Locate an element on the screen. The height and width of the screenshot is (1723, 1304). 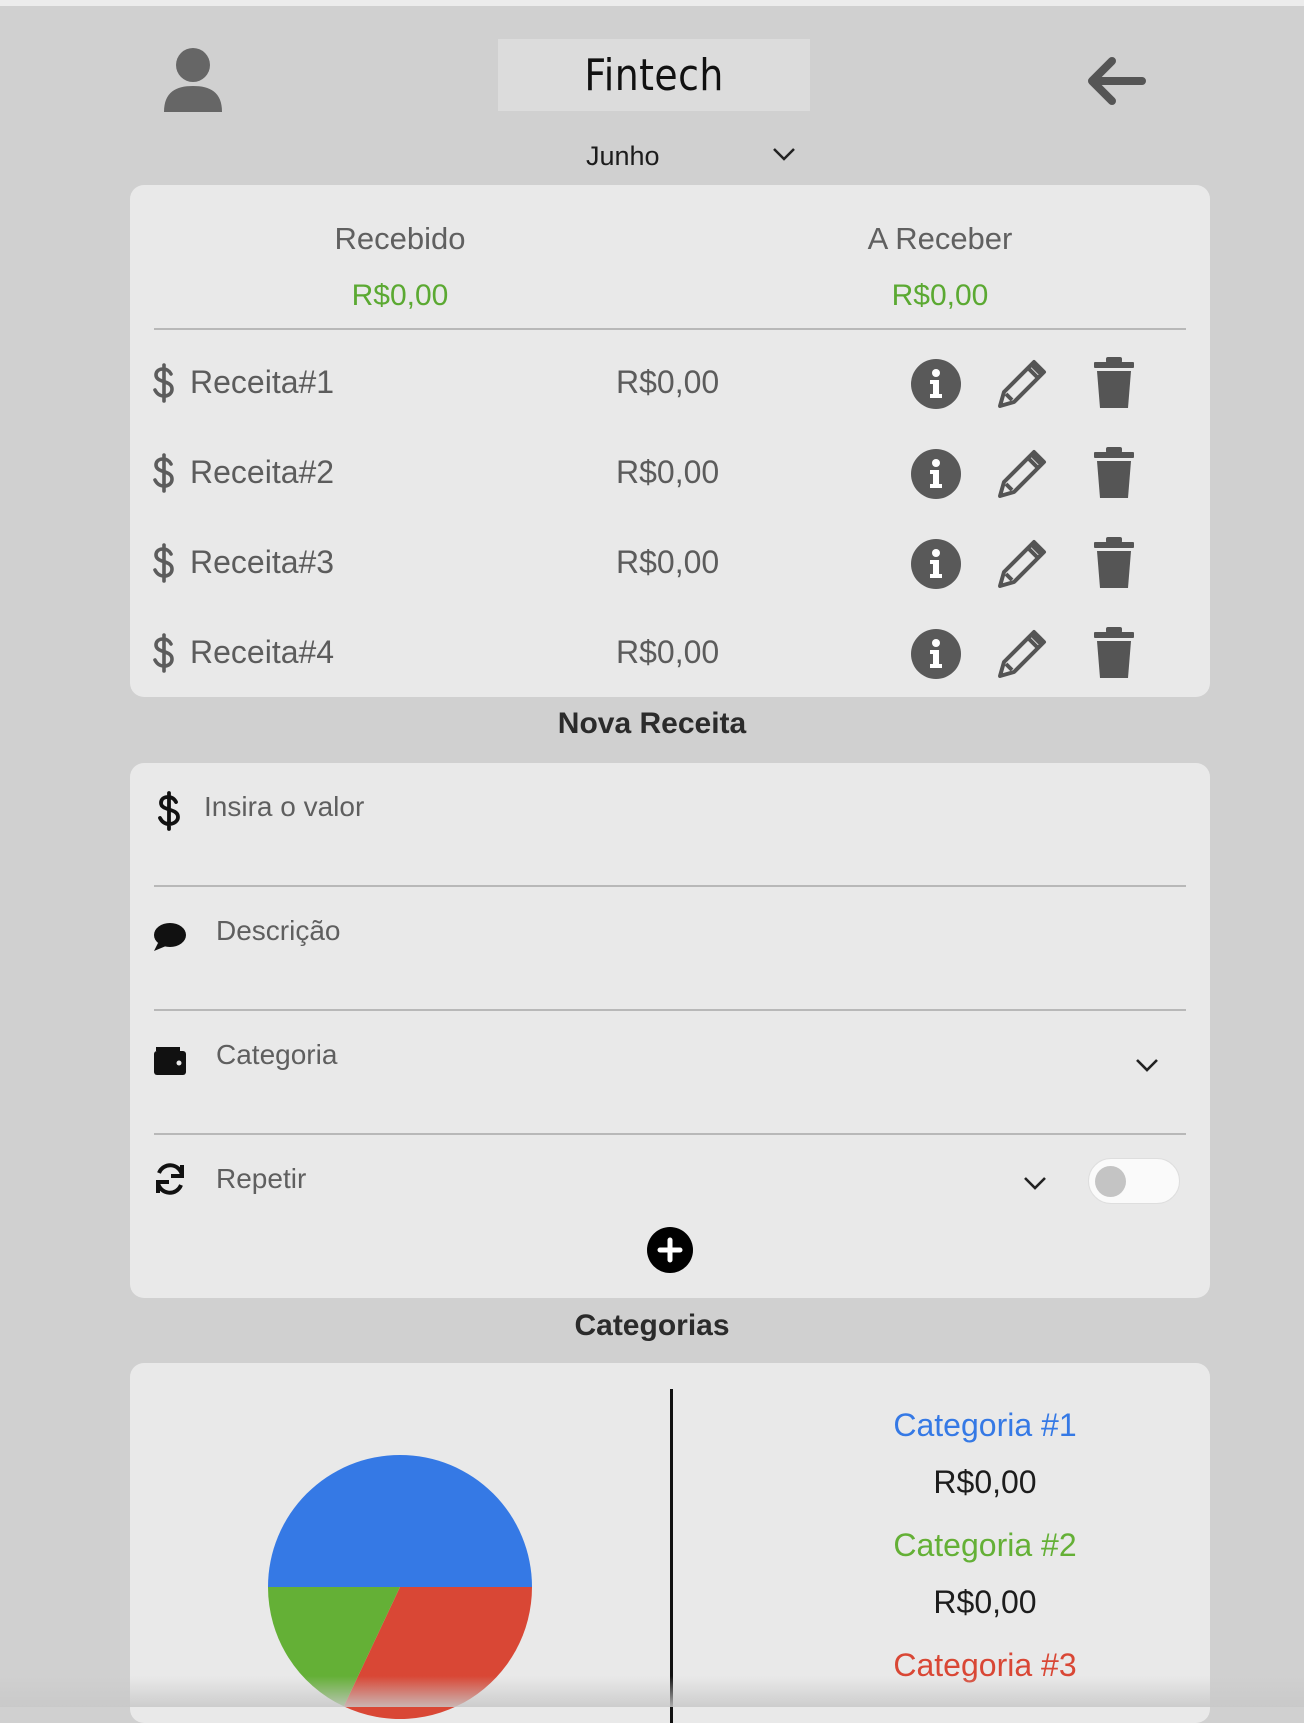
description-input: Descrição is located at coordinates (278, 931).